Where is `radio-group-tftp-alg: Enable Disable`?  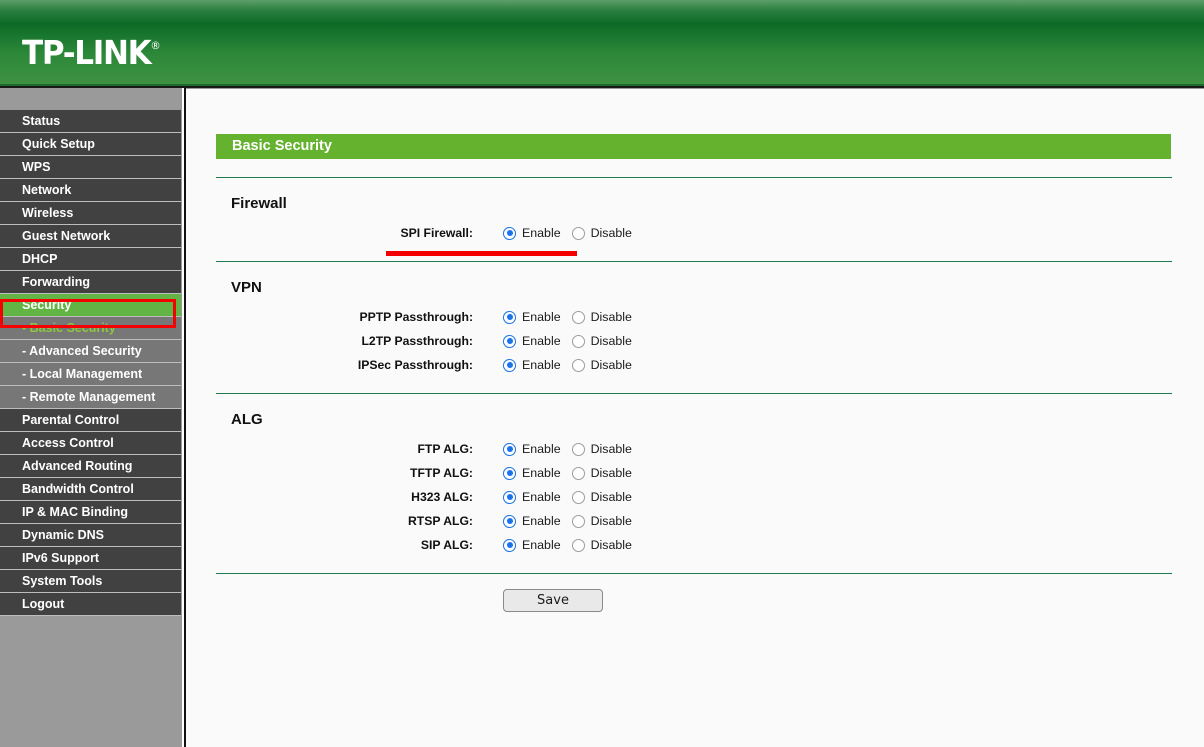
radio-group-tftp-alg: Enable Disable is located at coordinates (573, 473).